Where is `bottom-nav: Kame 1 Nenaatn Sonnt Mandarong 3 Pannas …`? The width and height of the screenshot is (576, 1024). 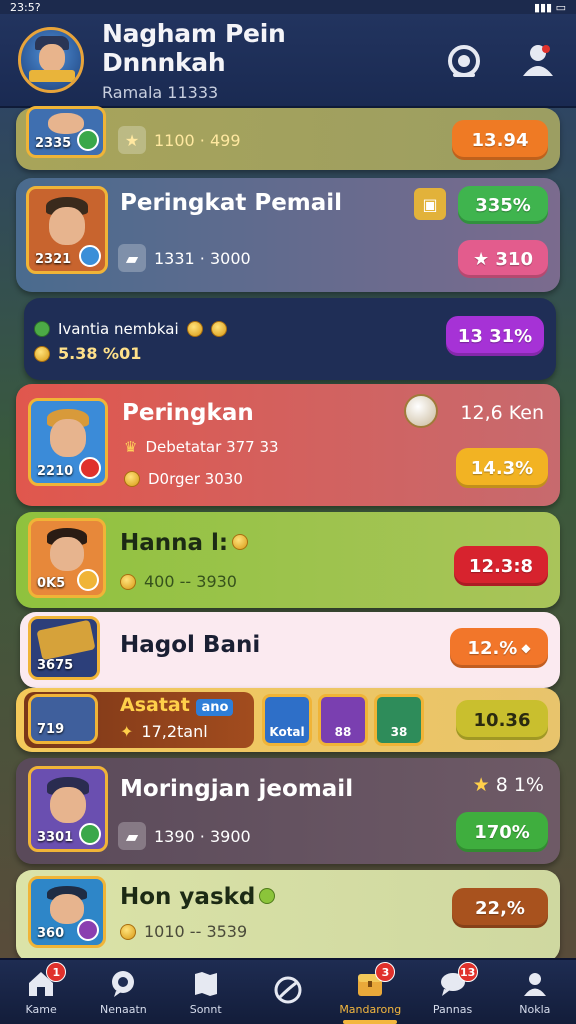 bottom-nav: Kame 1 Nenaatn Sonnt Mandarong 3 Pannas … is located at coordinates (288, 991).